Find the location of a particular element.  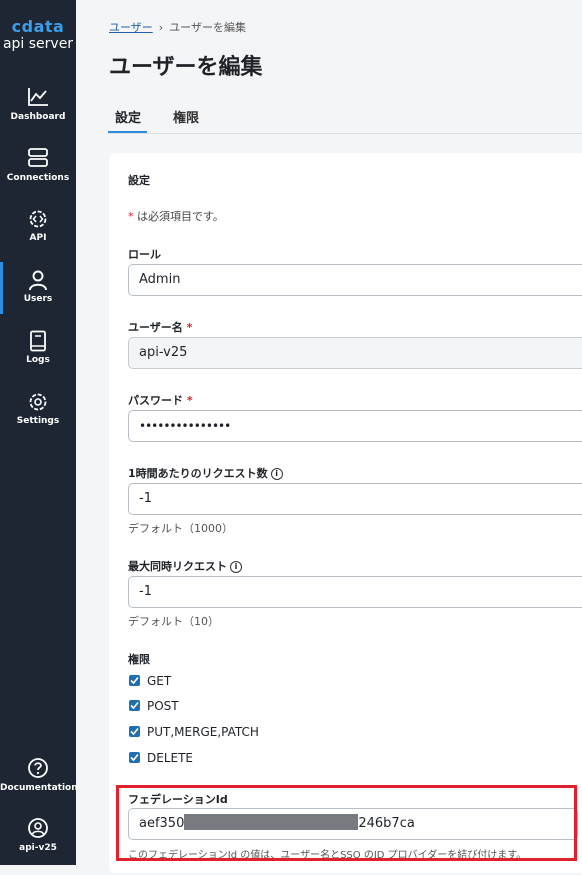

sidebar-item-documentation: Documentation is located at coordinates (39, 786).